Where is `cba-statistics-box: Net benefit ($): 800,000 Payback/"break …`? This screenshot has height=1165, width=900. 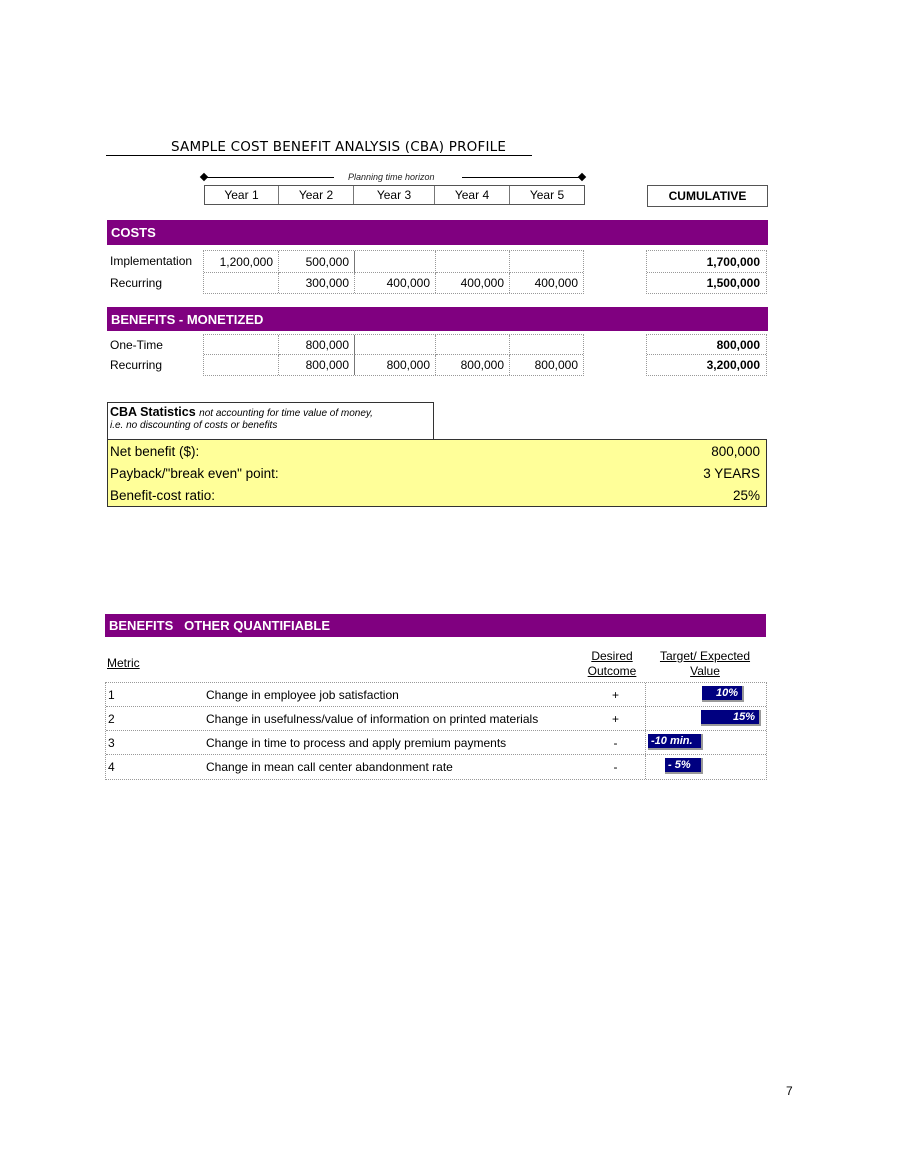 cba-statistics-box: Net benefit ($): 800,000 Payback/"break … is located at coordinates (437, 473).